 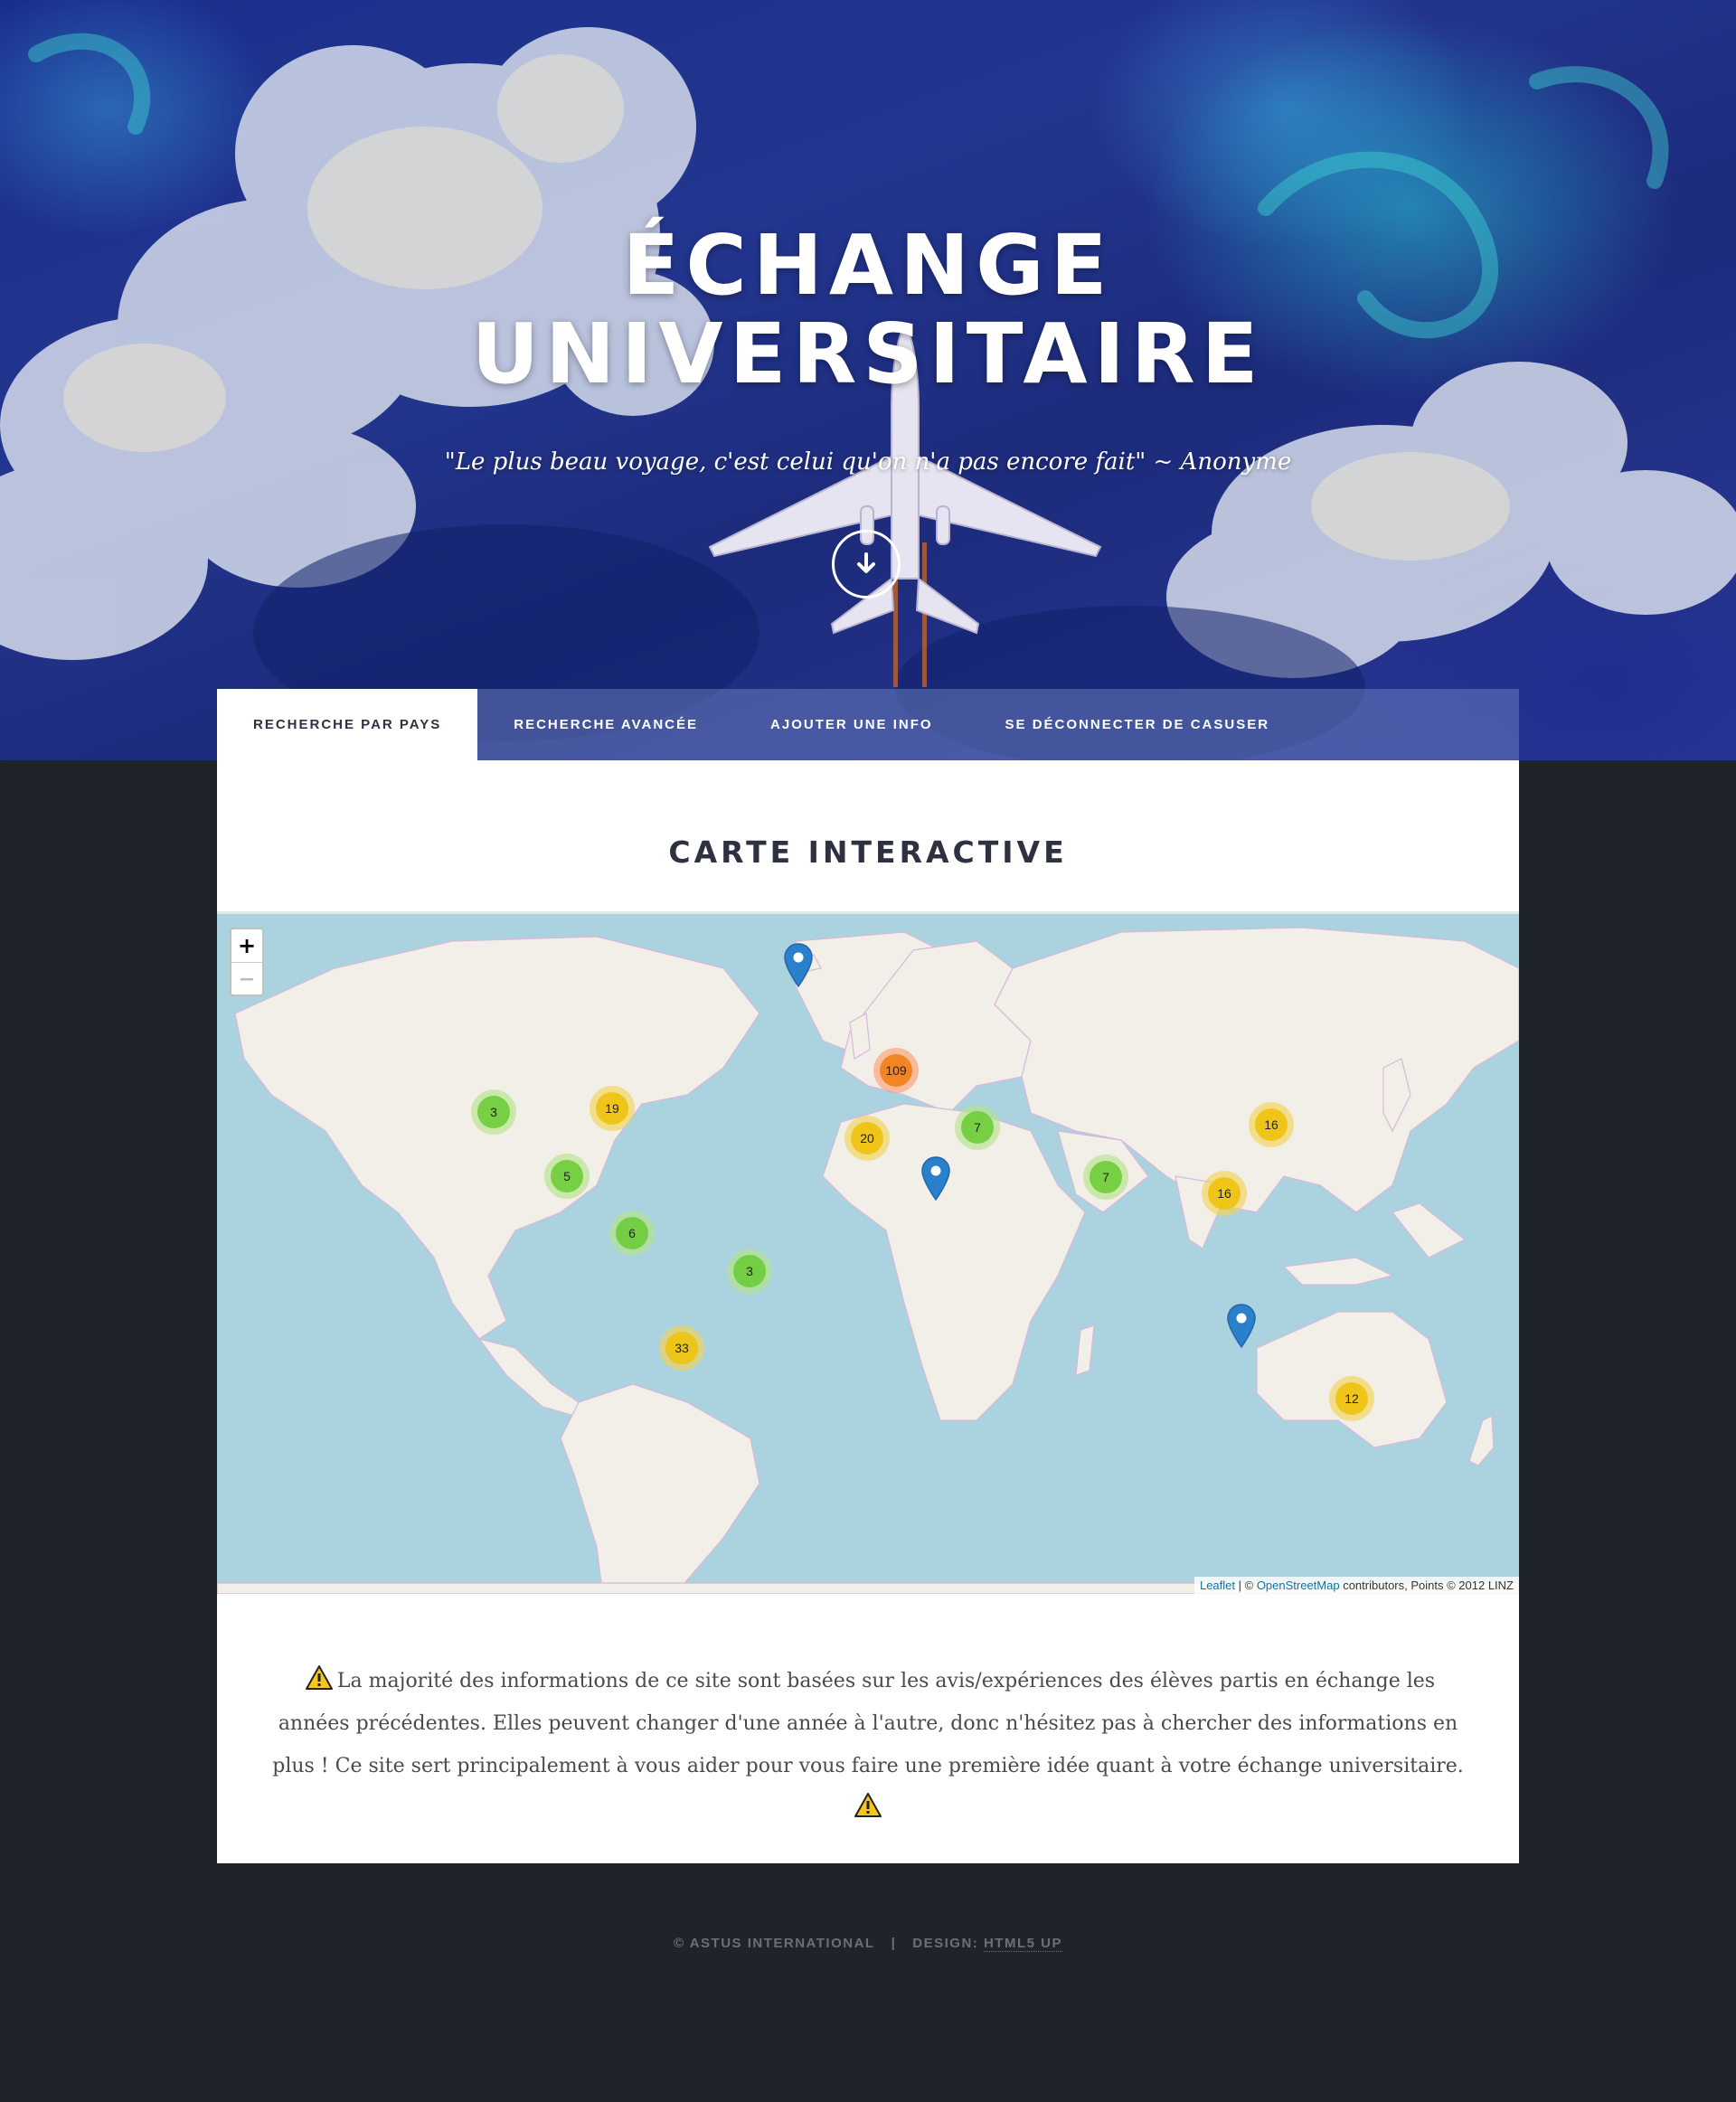 What do you see at coordinates (1138, 724) in the screenshot?
I see `nav-item-se-deconnecter: Se déconnecter de CASUSER` at bounding box center [1138, 724].